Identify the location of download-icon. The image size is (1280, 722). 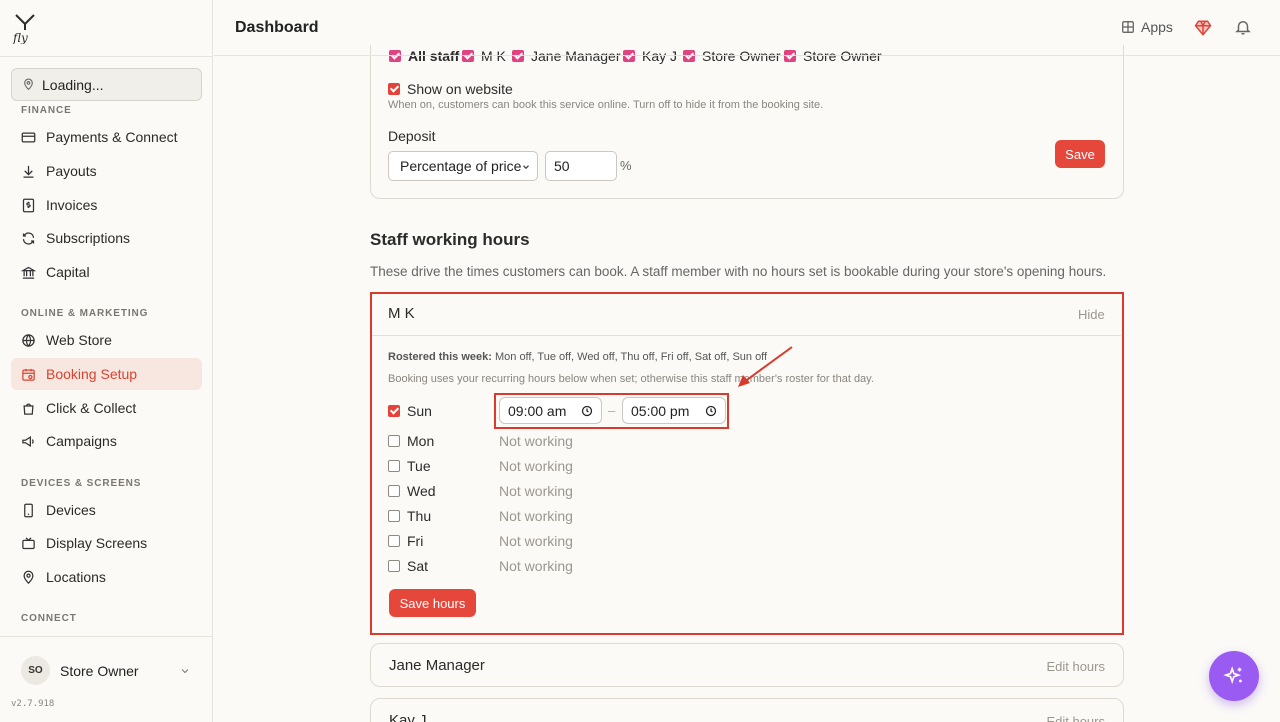
(28, 171).